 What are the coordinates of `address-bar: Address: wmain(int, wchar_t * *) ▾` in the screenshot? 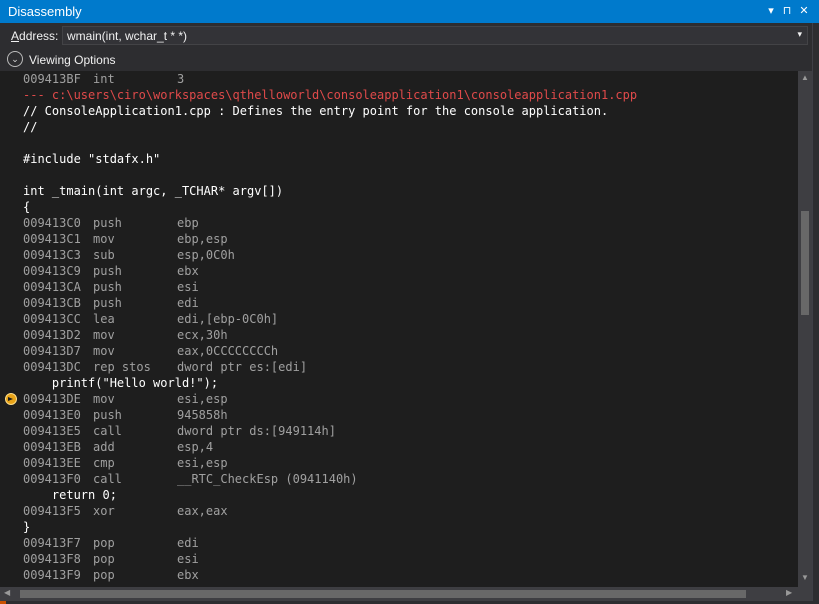 It's located at (409, 36).